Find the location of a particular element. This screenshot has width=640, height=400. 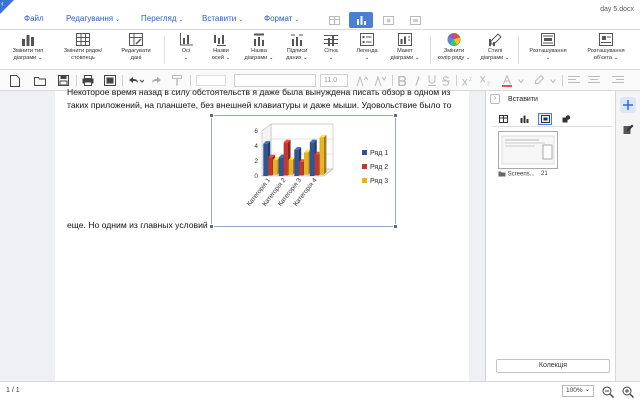

menu-insert-label: Вставити is located at coordinates (219, 18).